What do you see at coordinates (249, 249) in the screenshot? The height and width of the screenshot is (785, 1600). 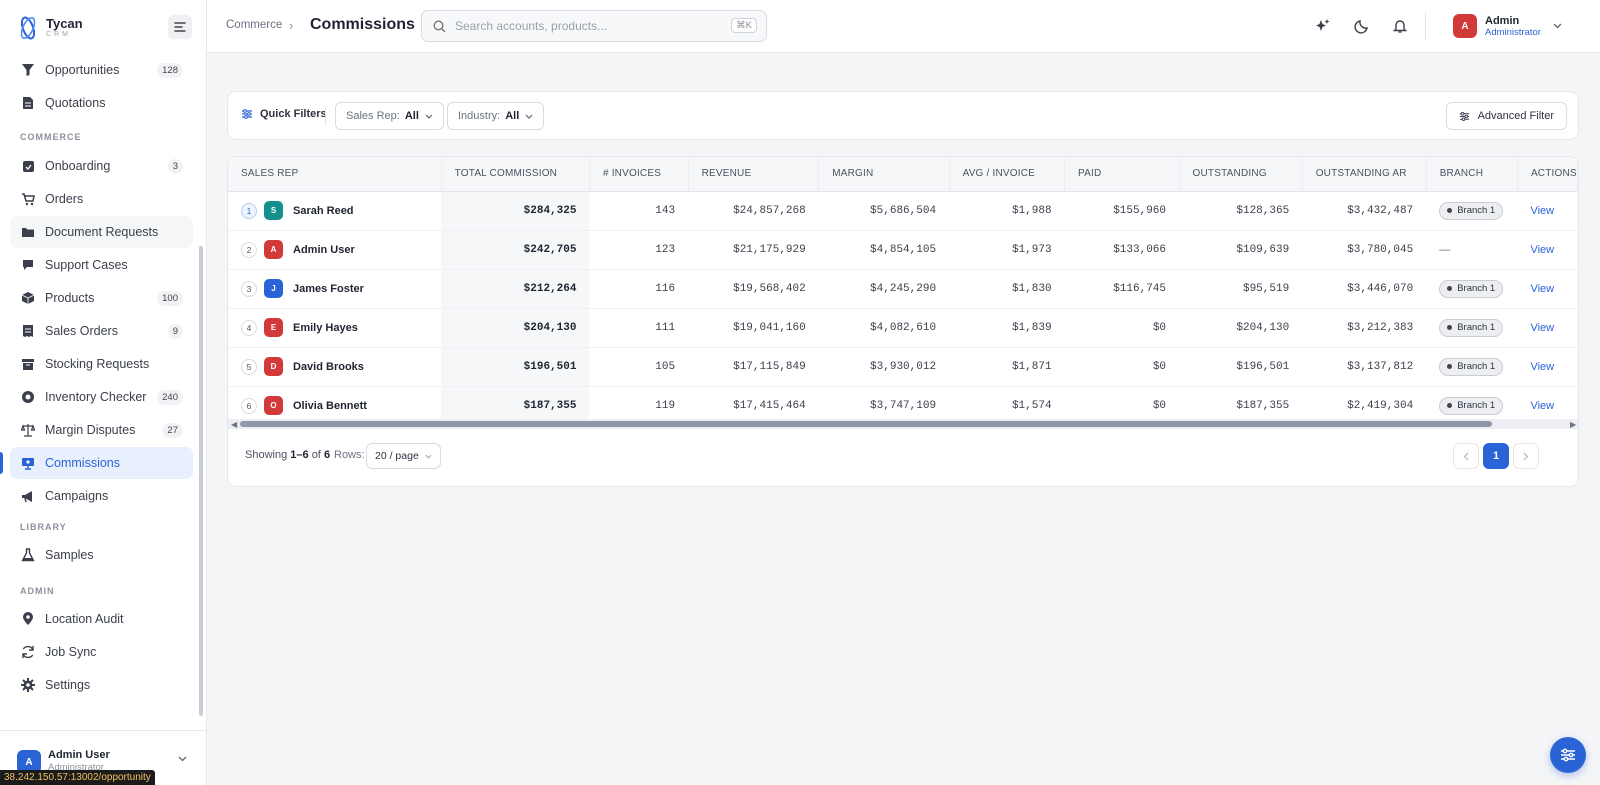 I see `rank-badge: 2` at bounding box center [249, 249].